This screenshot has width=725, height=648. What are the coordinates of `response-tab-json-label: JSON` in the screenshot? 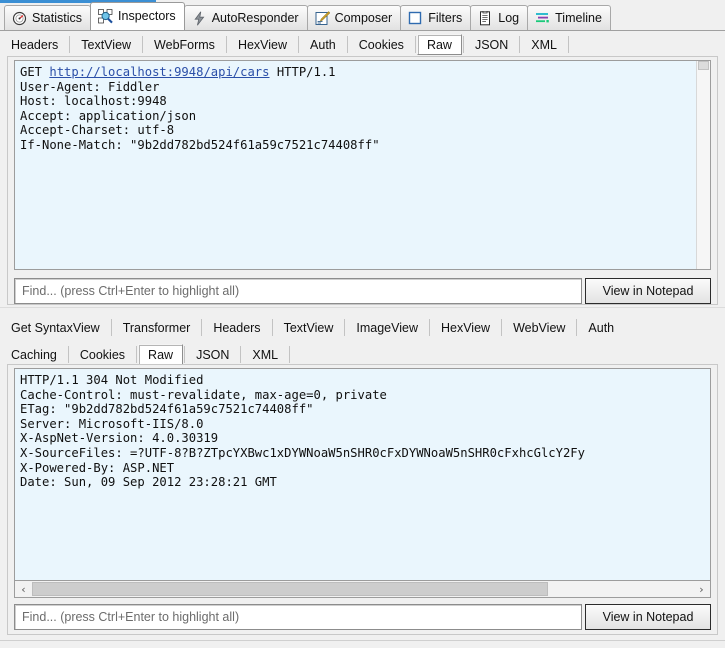 It's located at (213, 354).